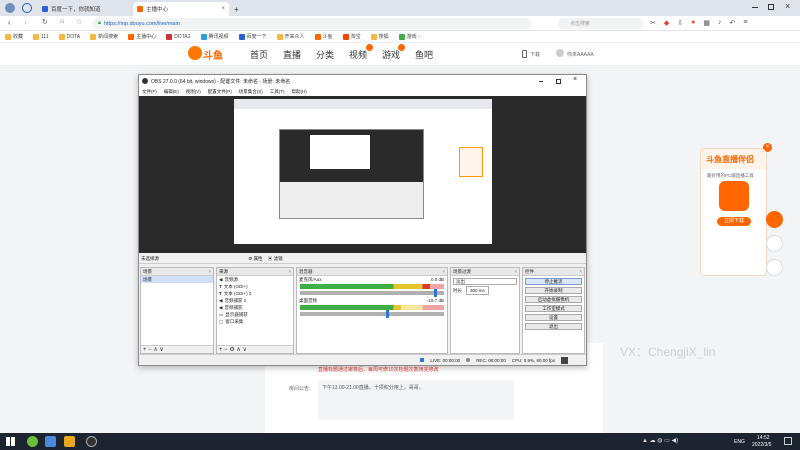  What do you see at coordinates (553, 281) in the screenshot?
I see `stop-streaming-button: 停止推流` at bounding box center [553, 281].